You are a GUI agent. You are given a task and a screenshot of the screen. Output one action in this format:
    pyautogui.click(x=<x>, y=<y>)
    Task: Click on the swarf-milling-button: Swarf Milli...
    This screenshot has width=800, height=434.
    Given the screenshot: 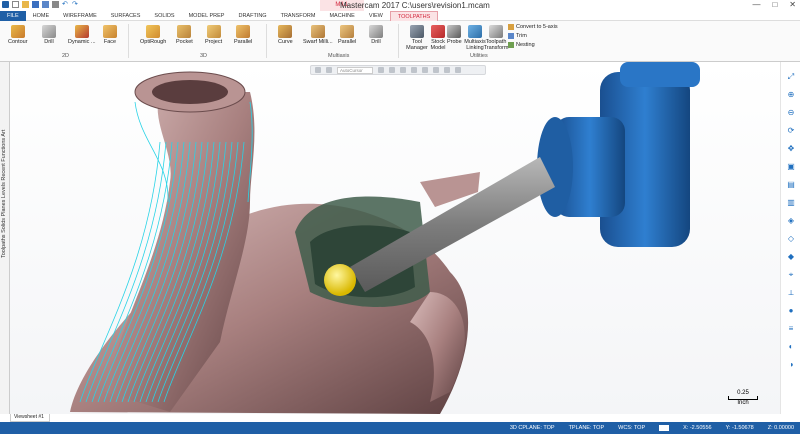 What is the action you would take?
    pyautogui.click(x=318, y=35)
    